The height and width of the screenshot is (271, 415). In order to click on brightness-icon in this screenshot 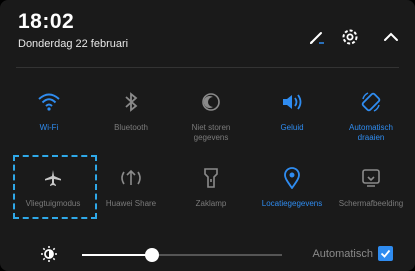, I will do `click(49, 254)`.